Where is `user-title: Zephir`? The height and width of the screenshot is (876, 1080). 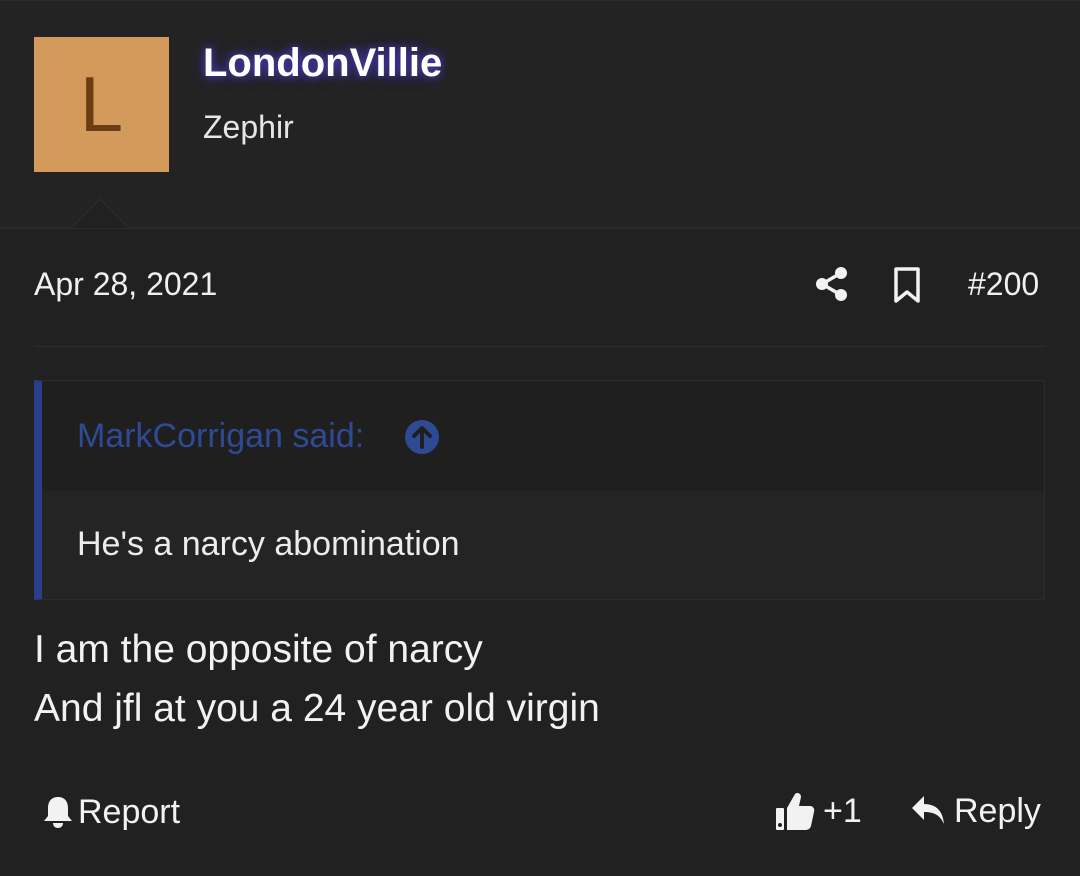 user-title: Zephir is located at coordinates (248, 127).